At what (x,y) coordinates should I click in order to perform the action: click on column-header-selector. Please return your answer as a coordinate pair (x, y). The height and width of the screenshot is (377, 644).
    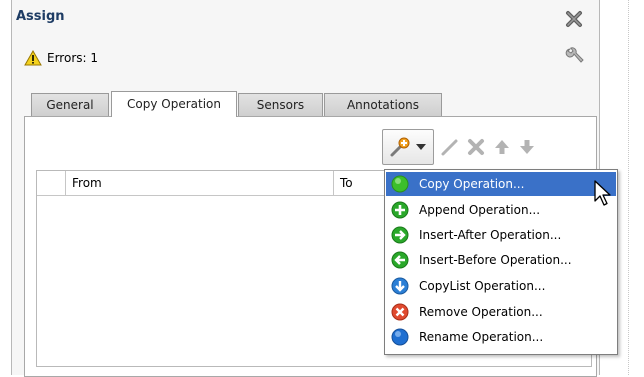
    Looking at the image, I should click on (51, 183).